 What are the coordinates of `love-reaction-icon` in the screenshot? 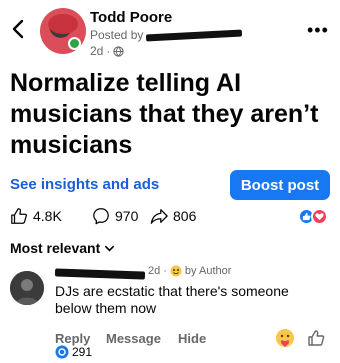 It's located at (319, 216).